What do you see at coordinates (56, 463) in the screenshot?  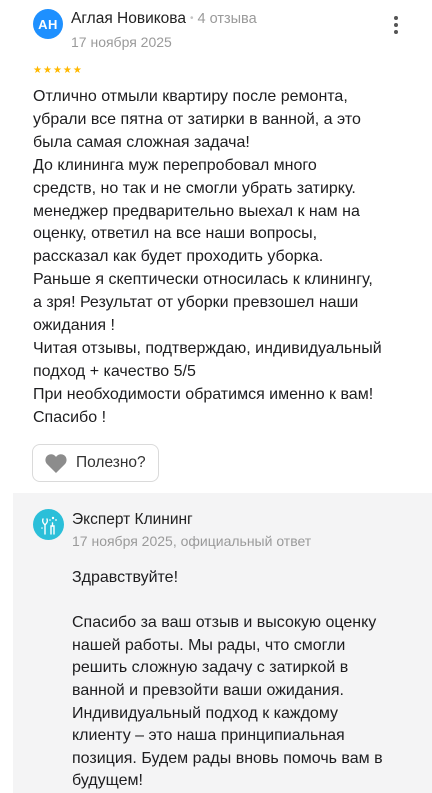 I see `heart-icon` at bounding box center [56, 463].